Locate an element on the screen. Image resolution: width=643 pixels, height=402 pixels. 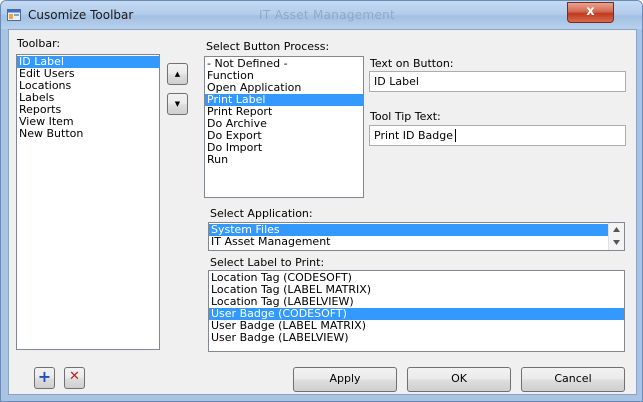
text-on-button-field is located at coordinates (497, 81).